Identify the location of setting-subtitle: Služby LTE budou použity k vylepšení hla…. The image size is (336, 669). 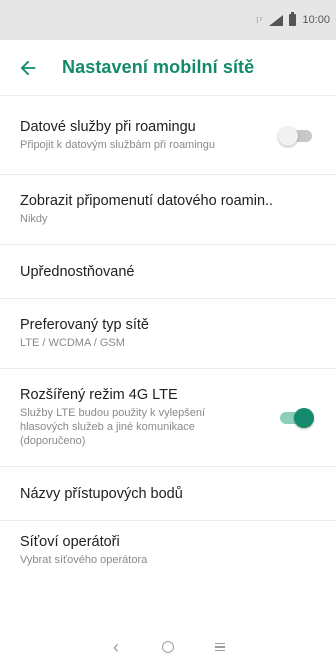
(113, 427).